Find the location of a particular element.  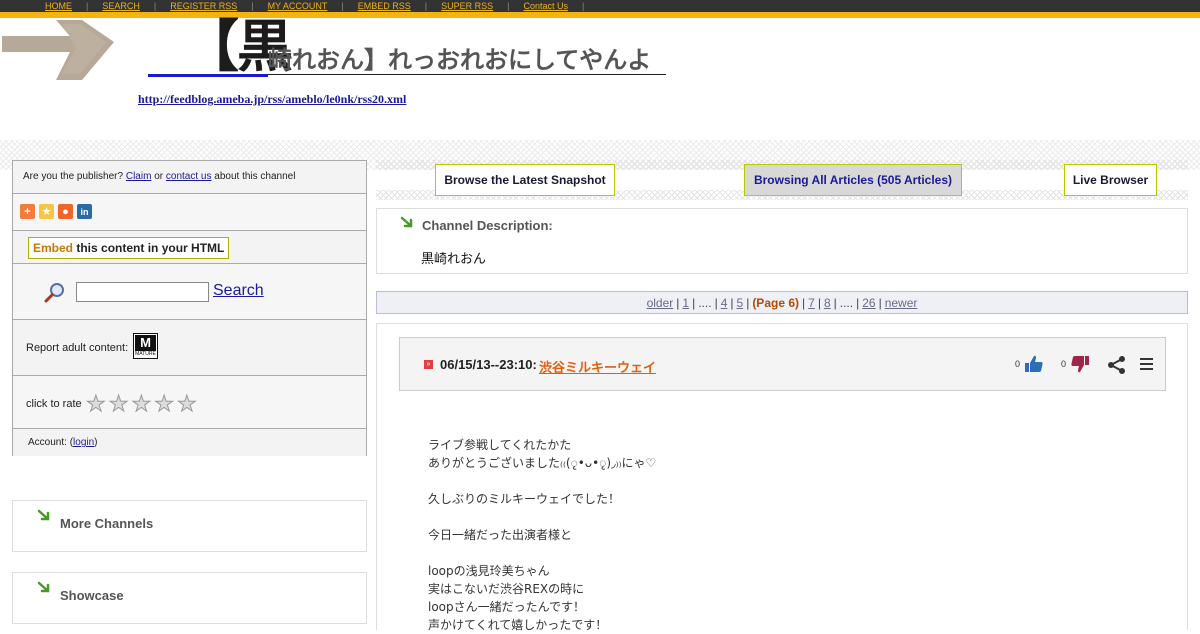

pager-page-26: 26 is located at coordinates (868, 303).